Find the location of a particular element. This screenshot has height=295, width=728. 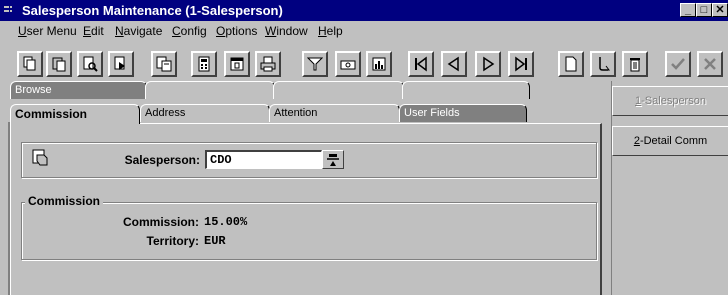

territory-value: EUR is located at coordinates (215, 241).